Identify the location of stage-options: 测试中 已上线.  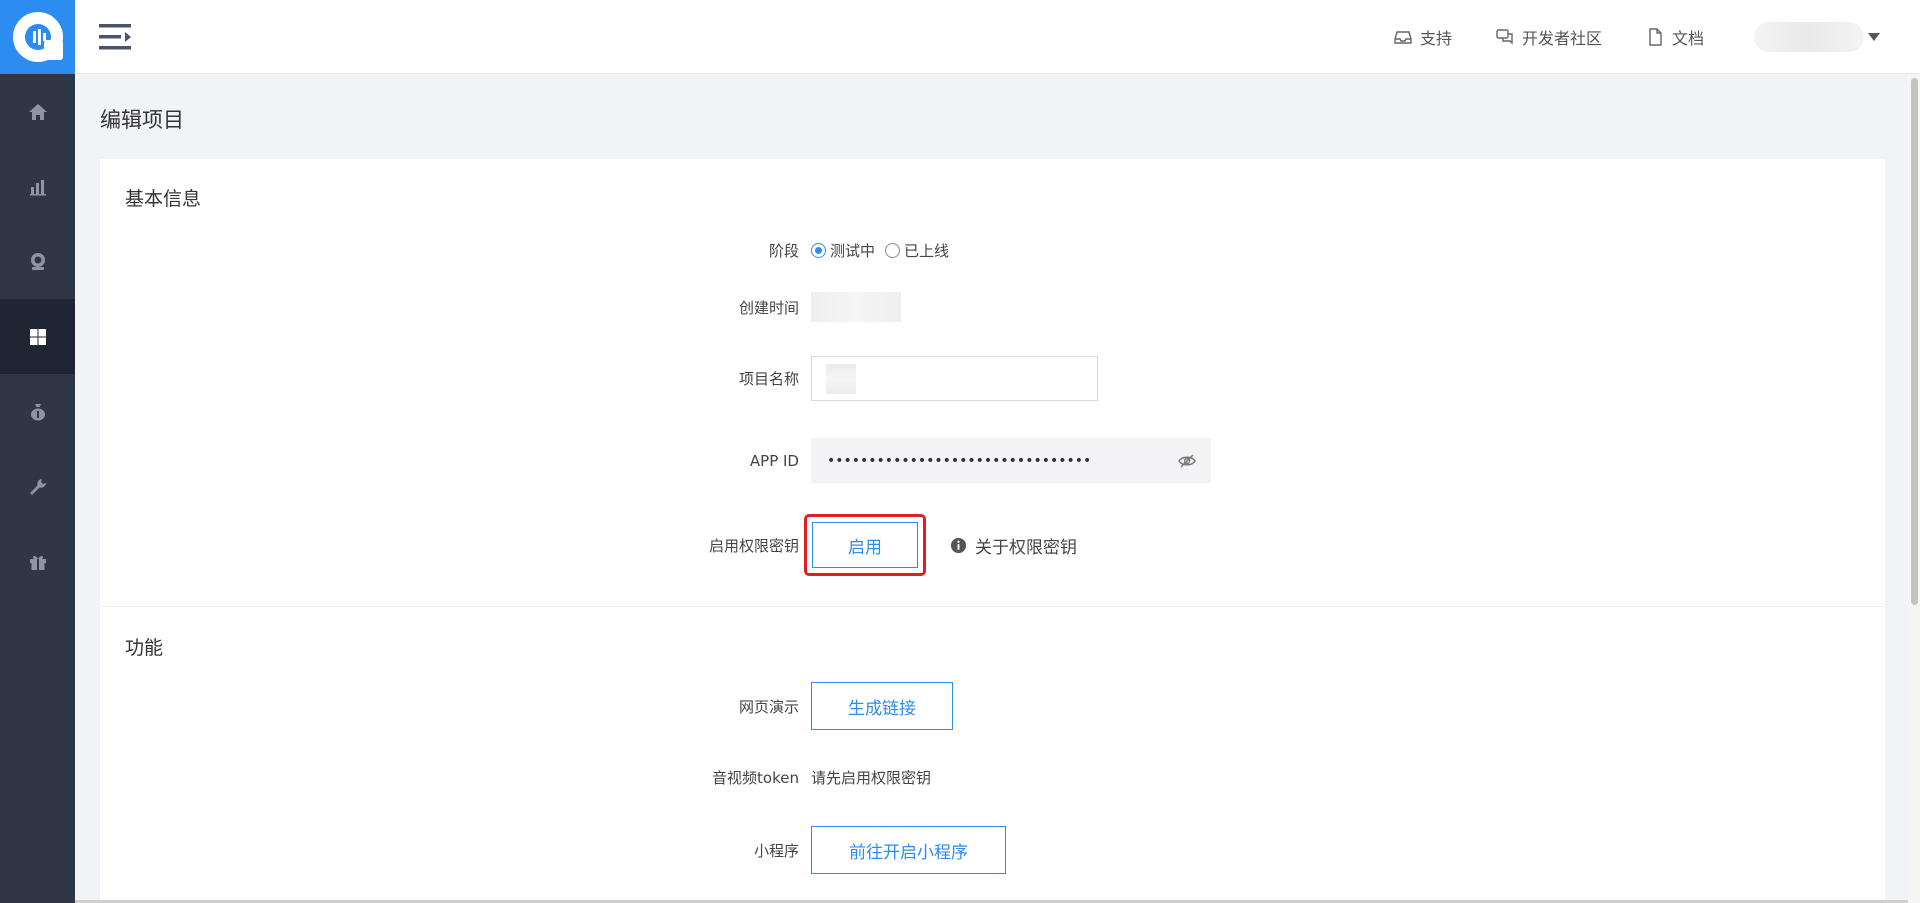
(885, 250).